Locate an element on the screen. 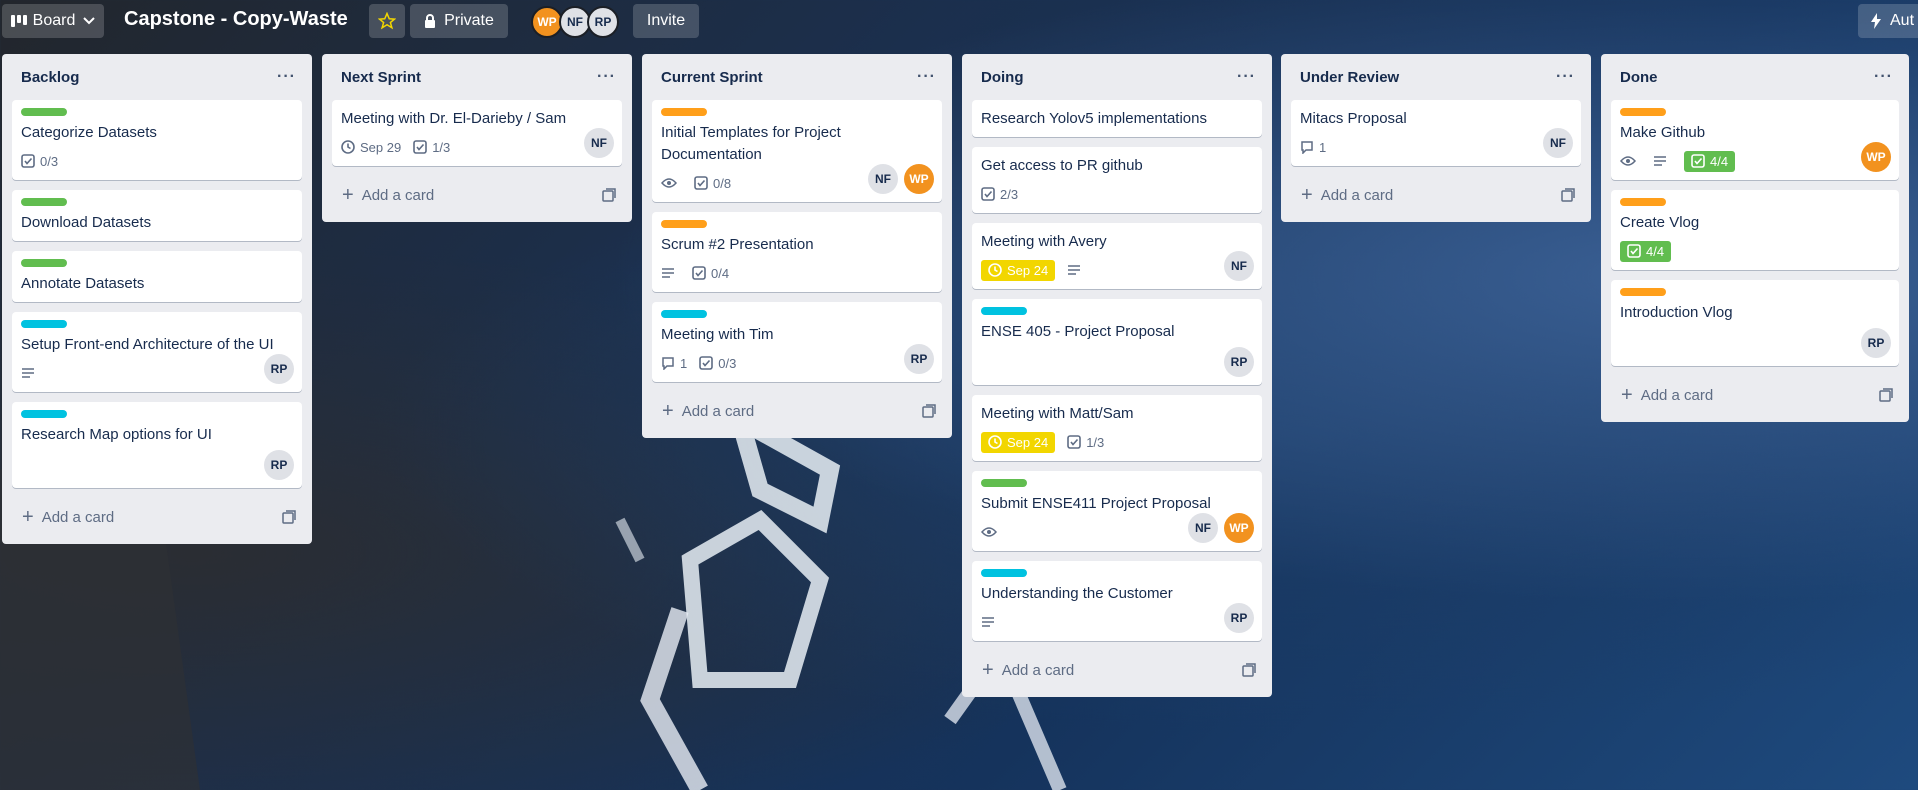 The height and width of the screenshot is (790, 1918). list-title: Doing is located at coordinates (1002, 77).